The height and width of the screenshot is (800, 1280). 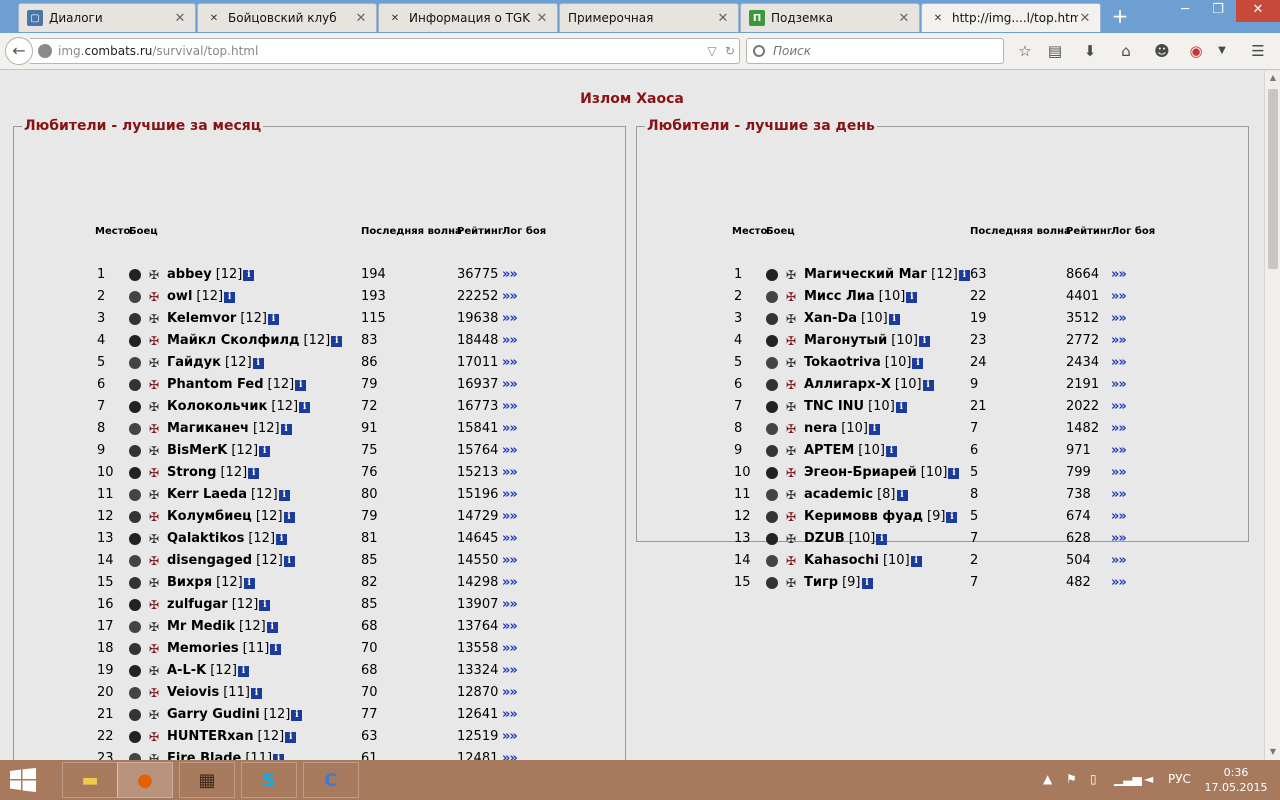 What do you see at coordinates (1025, 52) in the screenshot?
I see `bookmark-star-icon: ☆` at bounding box center [1025, 52].